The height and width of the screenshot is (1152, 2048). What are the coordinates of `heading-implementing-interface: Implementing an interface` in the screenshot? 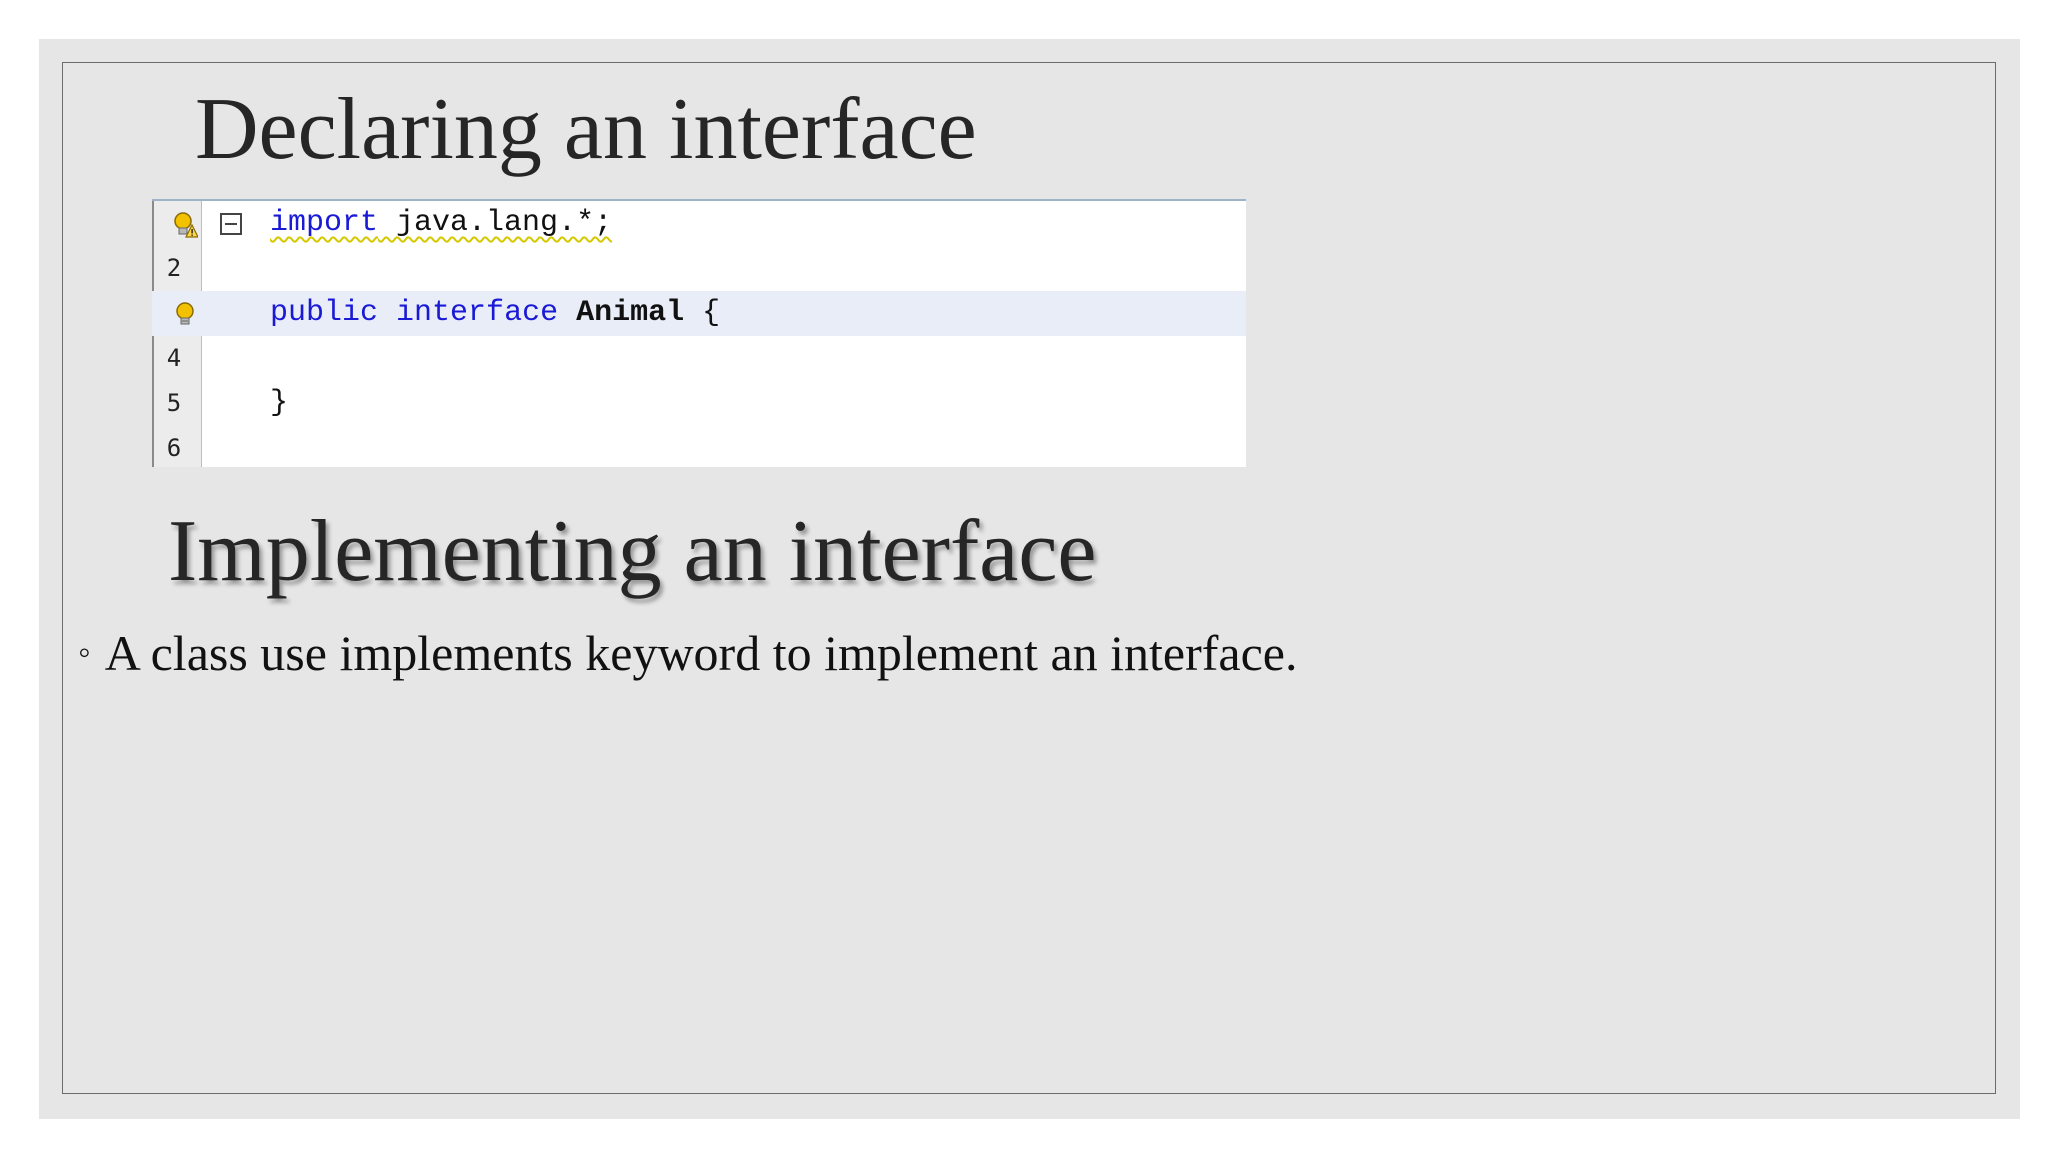 It's located at (632, 551).